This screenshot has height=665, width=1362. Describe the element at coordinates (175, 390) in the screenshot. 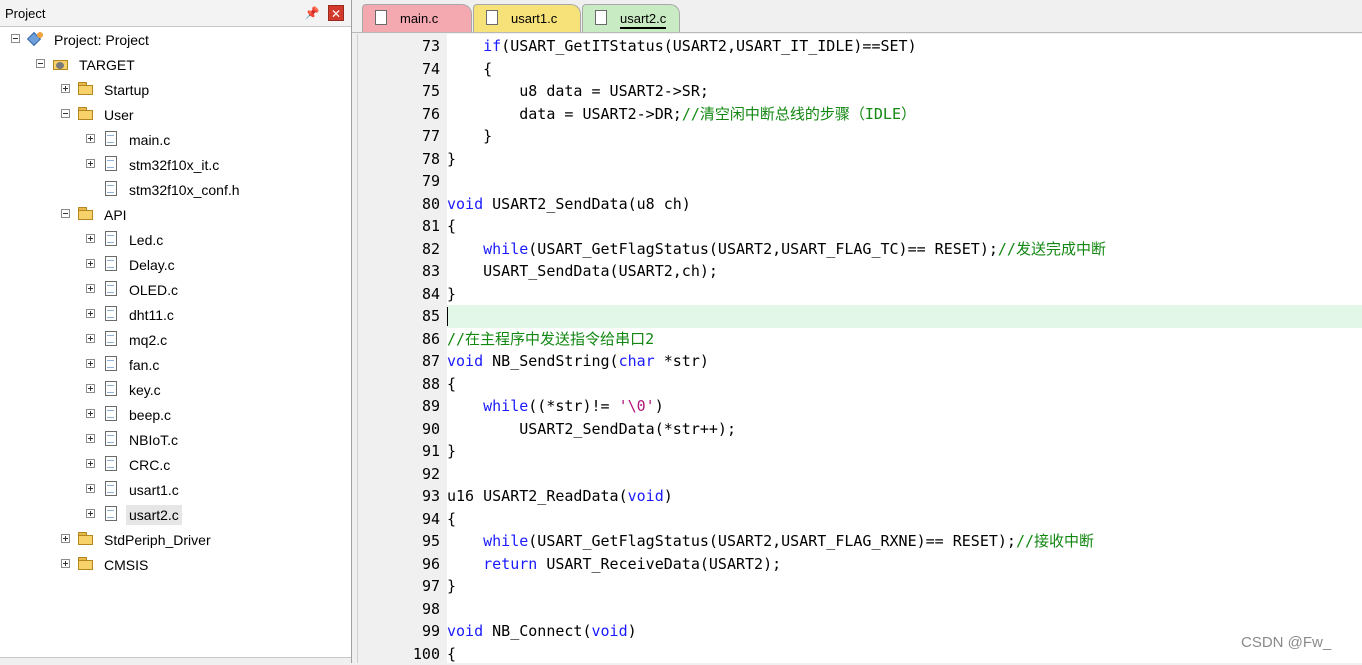

I see `tree-item: key.c` at that location.